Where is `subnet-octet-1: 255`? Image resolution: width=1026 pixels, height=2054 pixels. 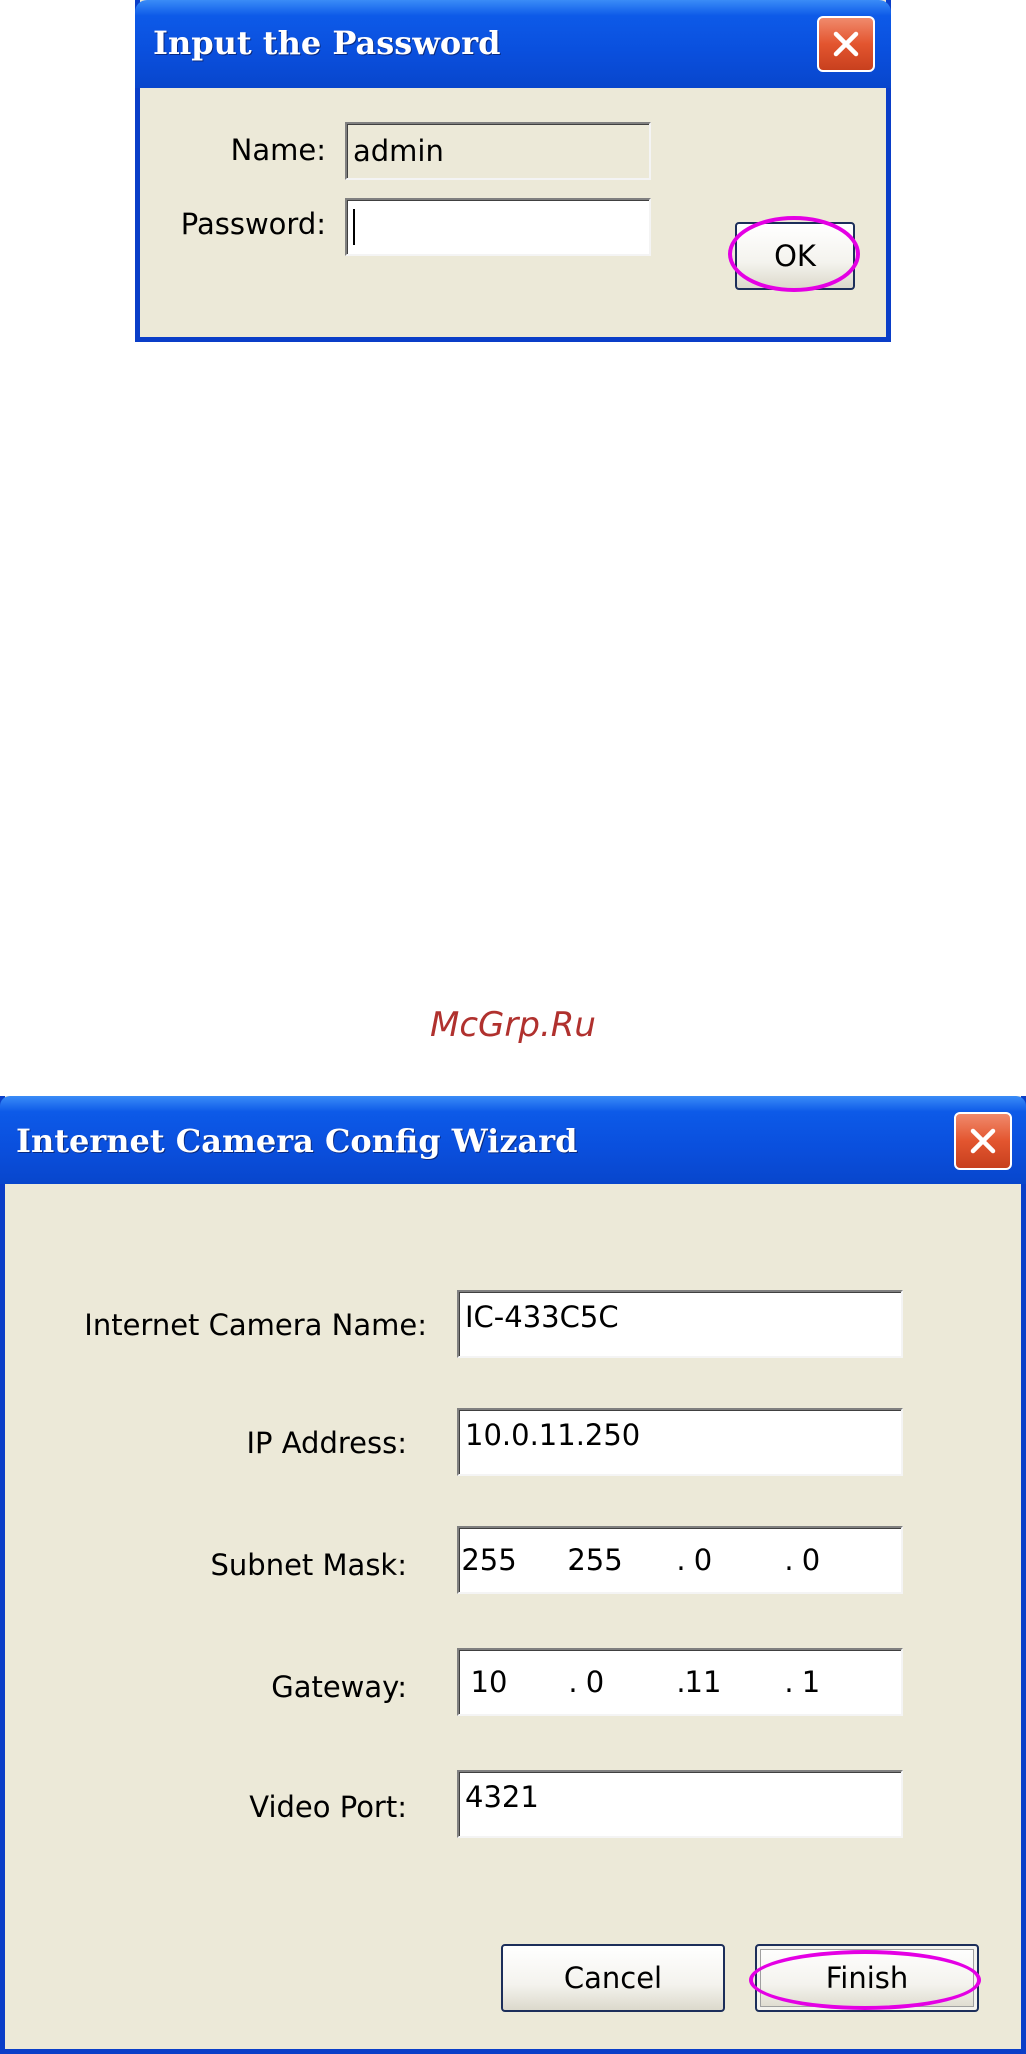
subnet-octet-1: 255 is located at coordinates (489, 1560).